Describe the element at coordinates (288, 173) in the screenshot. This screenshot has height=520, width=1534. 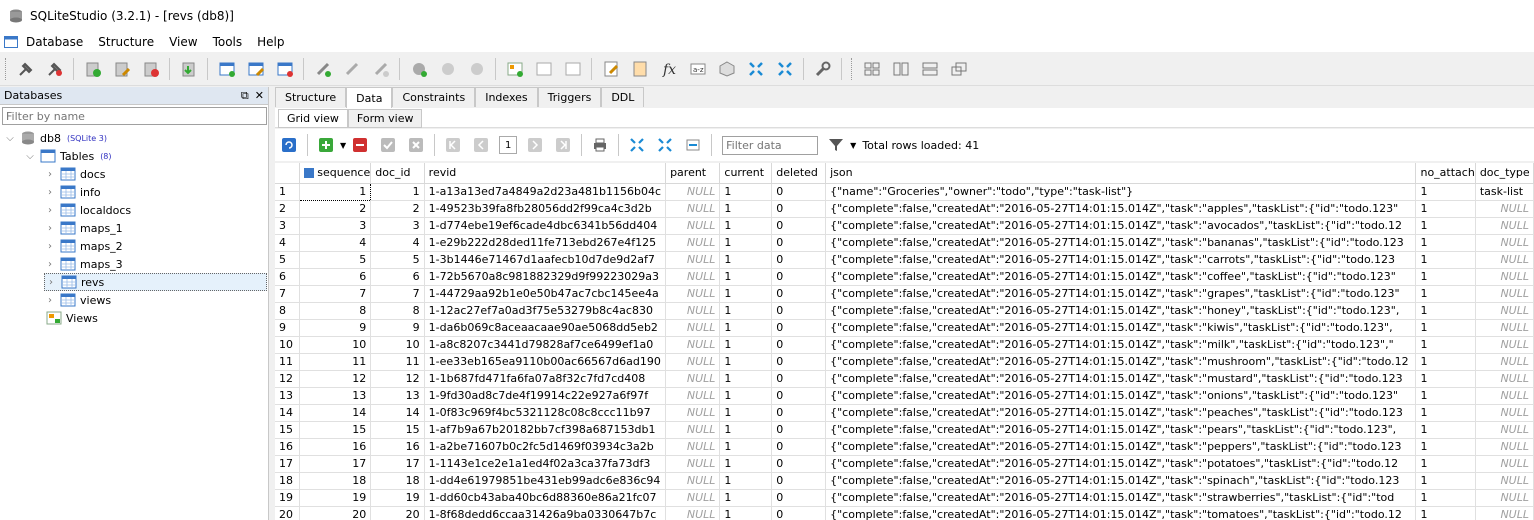
I see `row-number-header` at that location.